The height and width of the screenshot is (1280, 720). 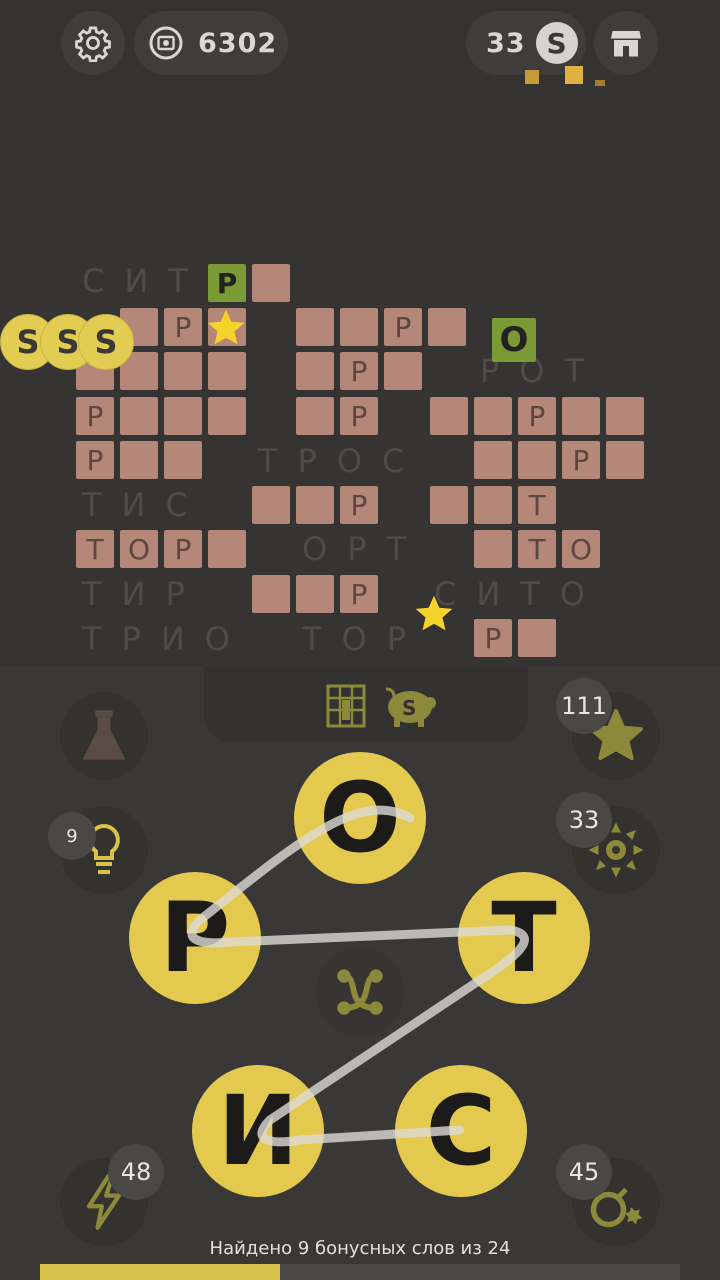 I want to click on shuffle-icon, so click(x=360, y=992).